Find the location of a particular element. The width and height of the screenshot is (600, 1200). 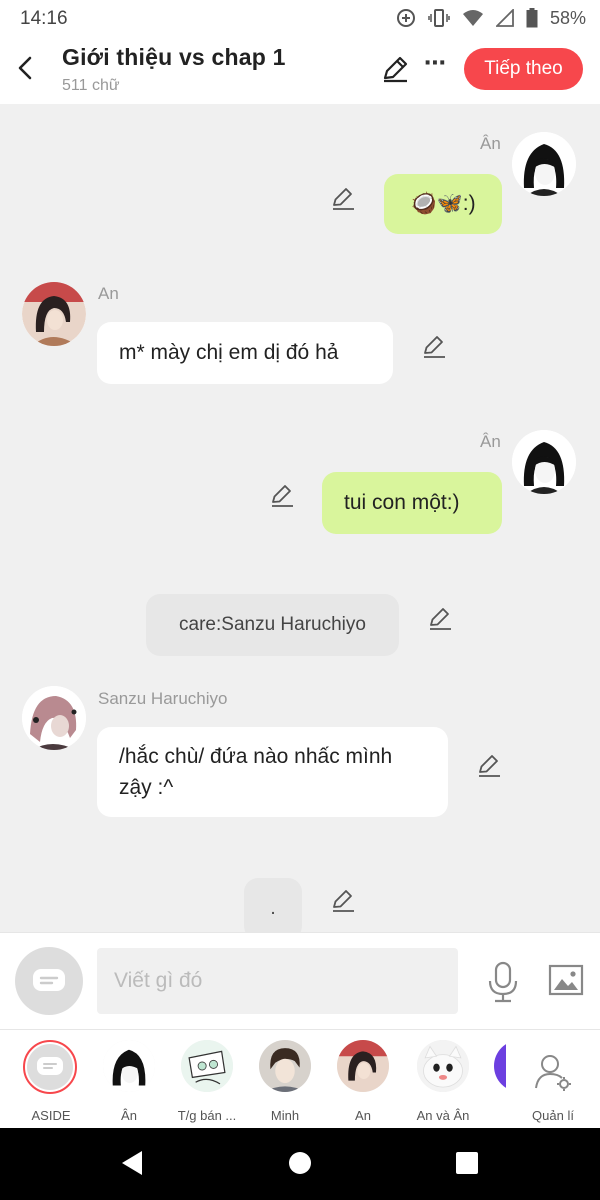

character-item: Ân is located at coordinates (128, 1082).